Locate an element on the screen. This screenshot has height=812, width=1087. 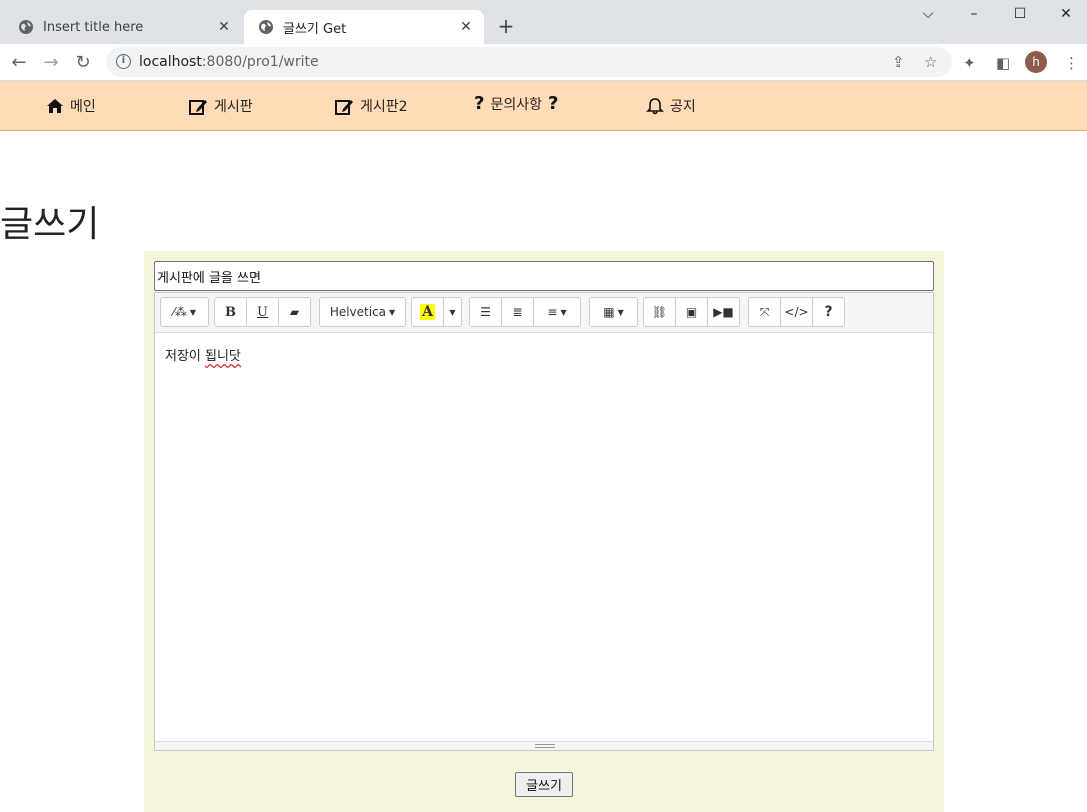
align-left-icon: ≡ is located at coordinates (552, 312).